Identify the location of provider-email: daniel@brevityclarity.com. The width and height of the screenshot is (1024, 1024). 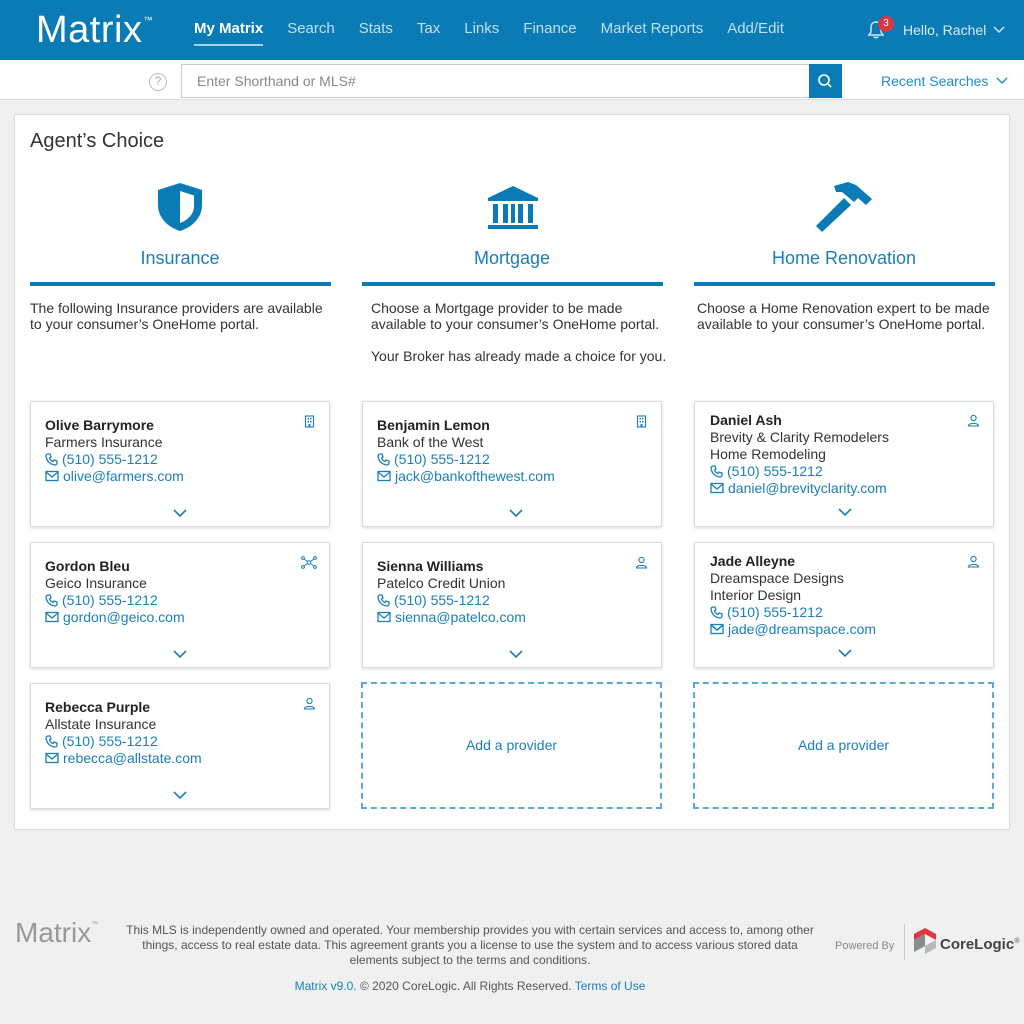
(798, 488).